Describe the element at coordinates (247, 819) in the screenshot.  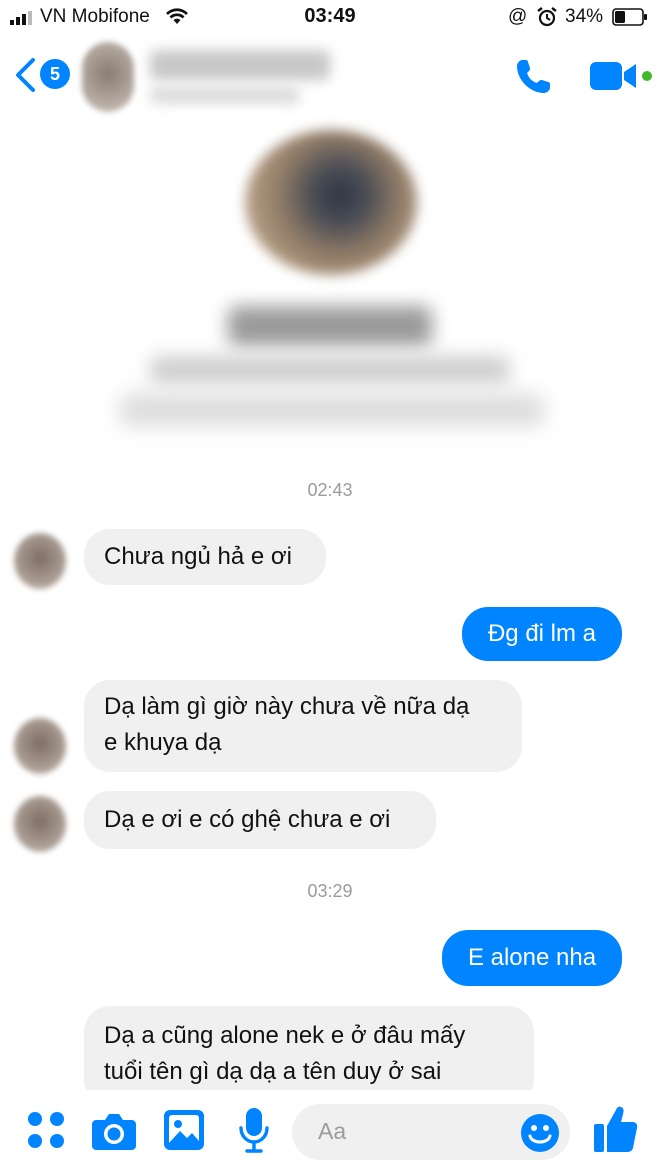
I see `message-text: Dạ e ơi e có ghệ chưa e ơi` at that location.